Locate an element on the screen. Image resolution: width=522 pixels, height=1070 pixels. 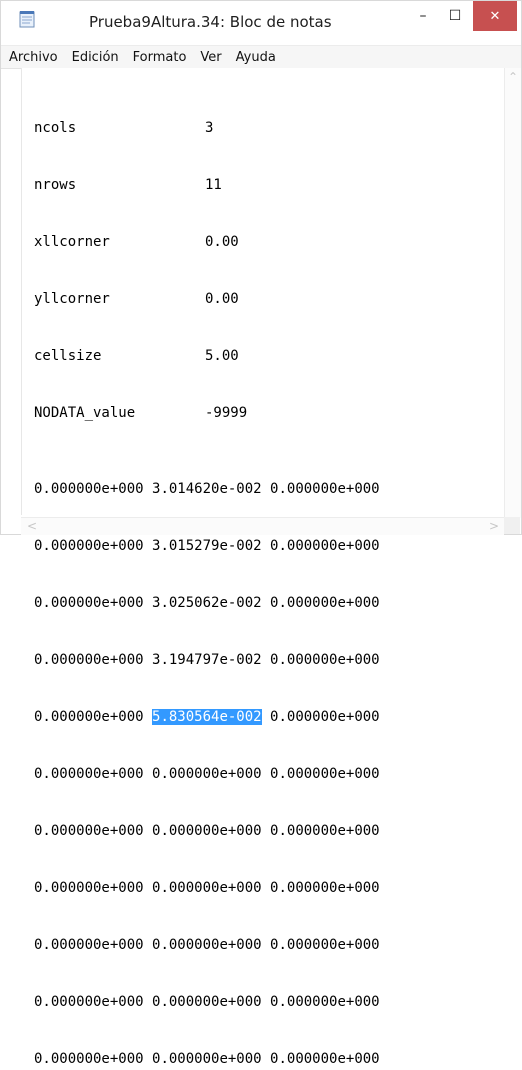
cell: 3.025062e-002 is located at coordinates (207, 603).